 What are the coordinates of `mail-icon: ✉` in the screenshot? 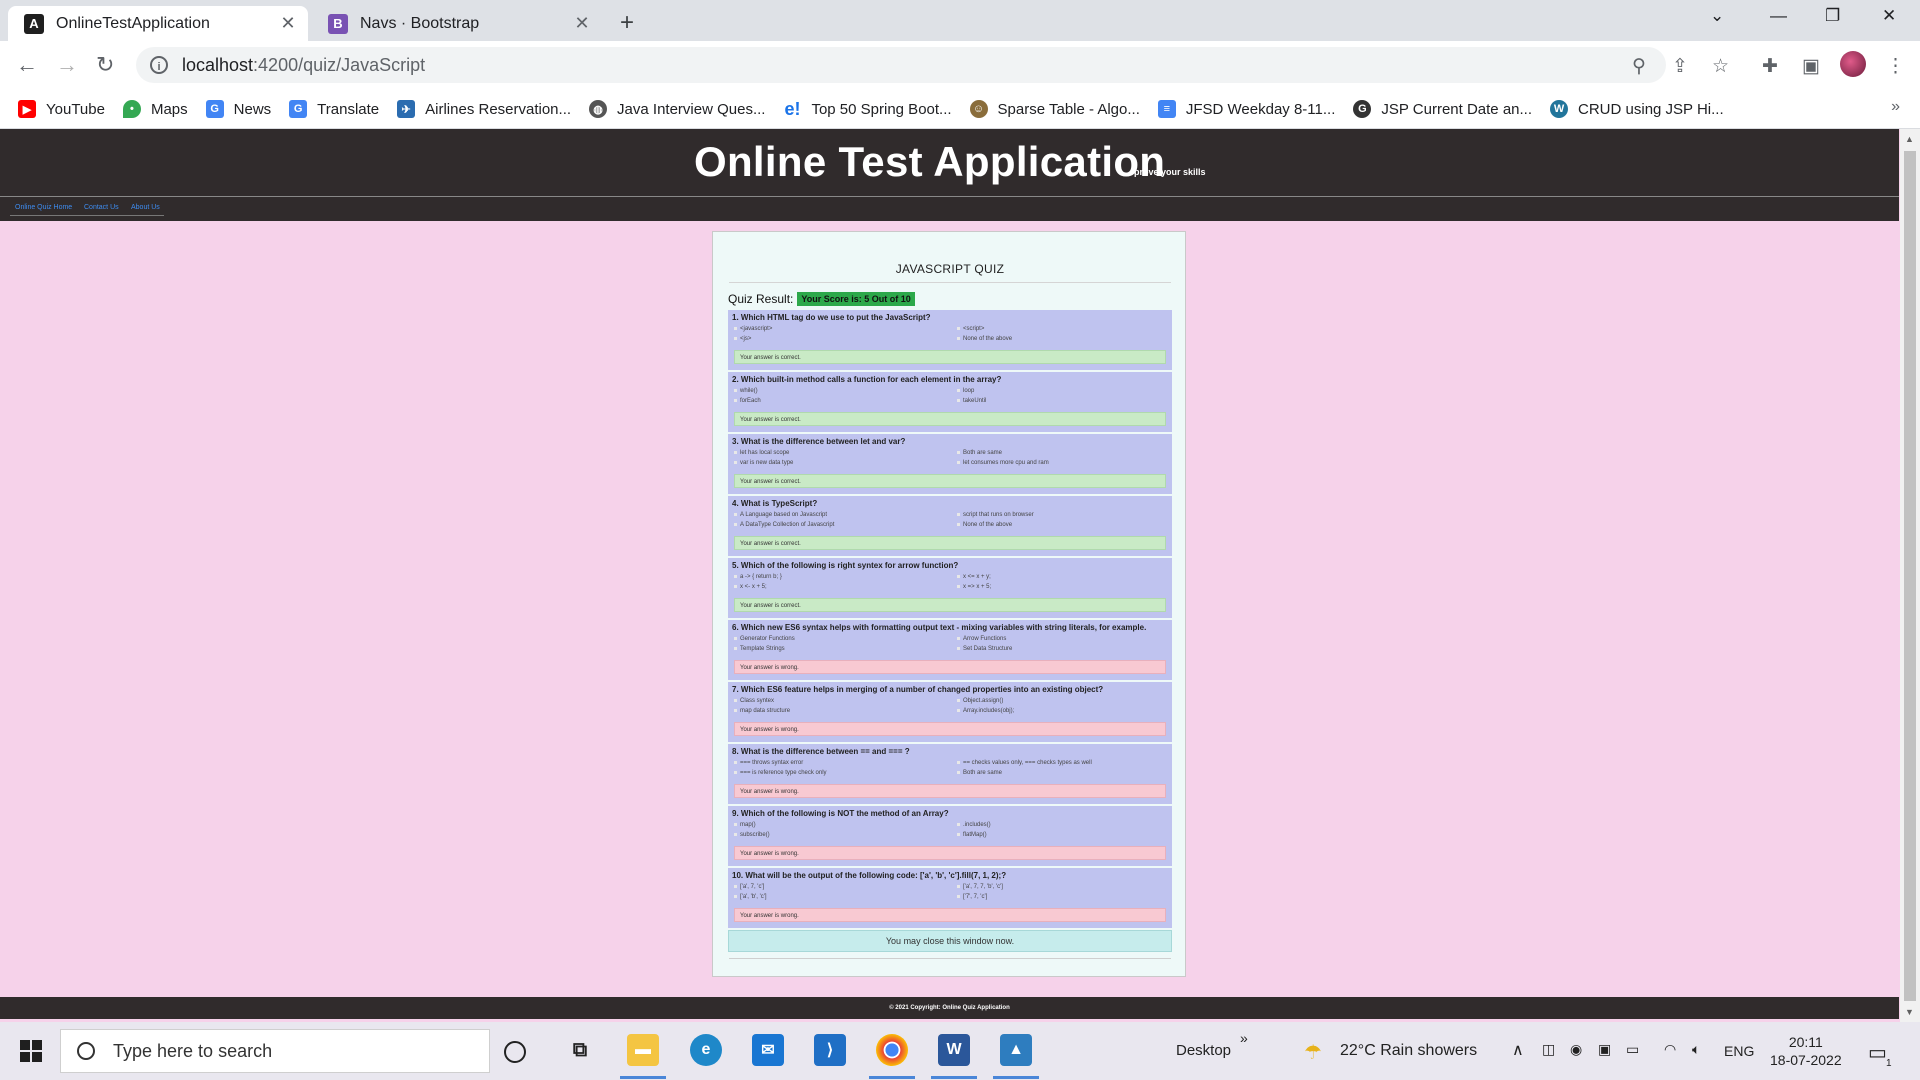 It's located at (768, 1050).